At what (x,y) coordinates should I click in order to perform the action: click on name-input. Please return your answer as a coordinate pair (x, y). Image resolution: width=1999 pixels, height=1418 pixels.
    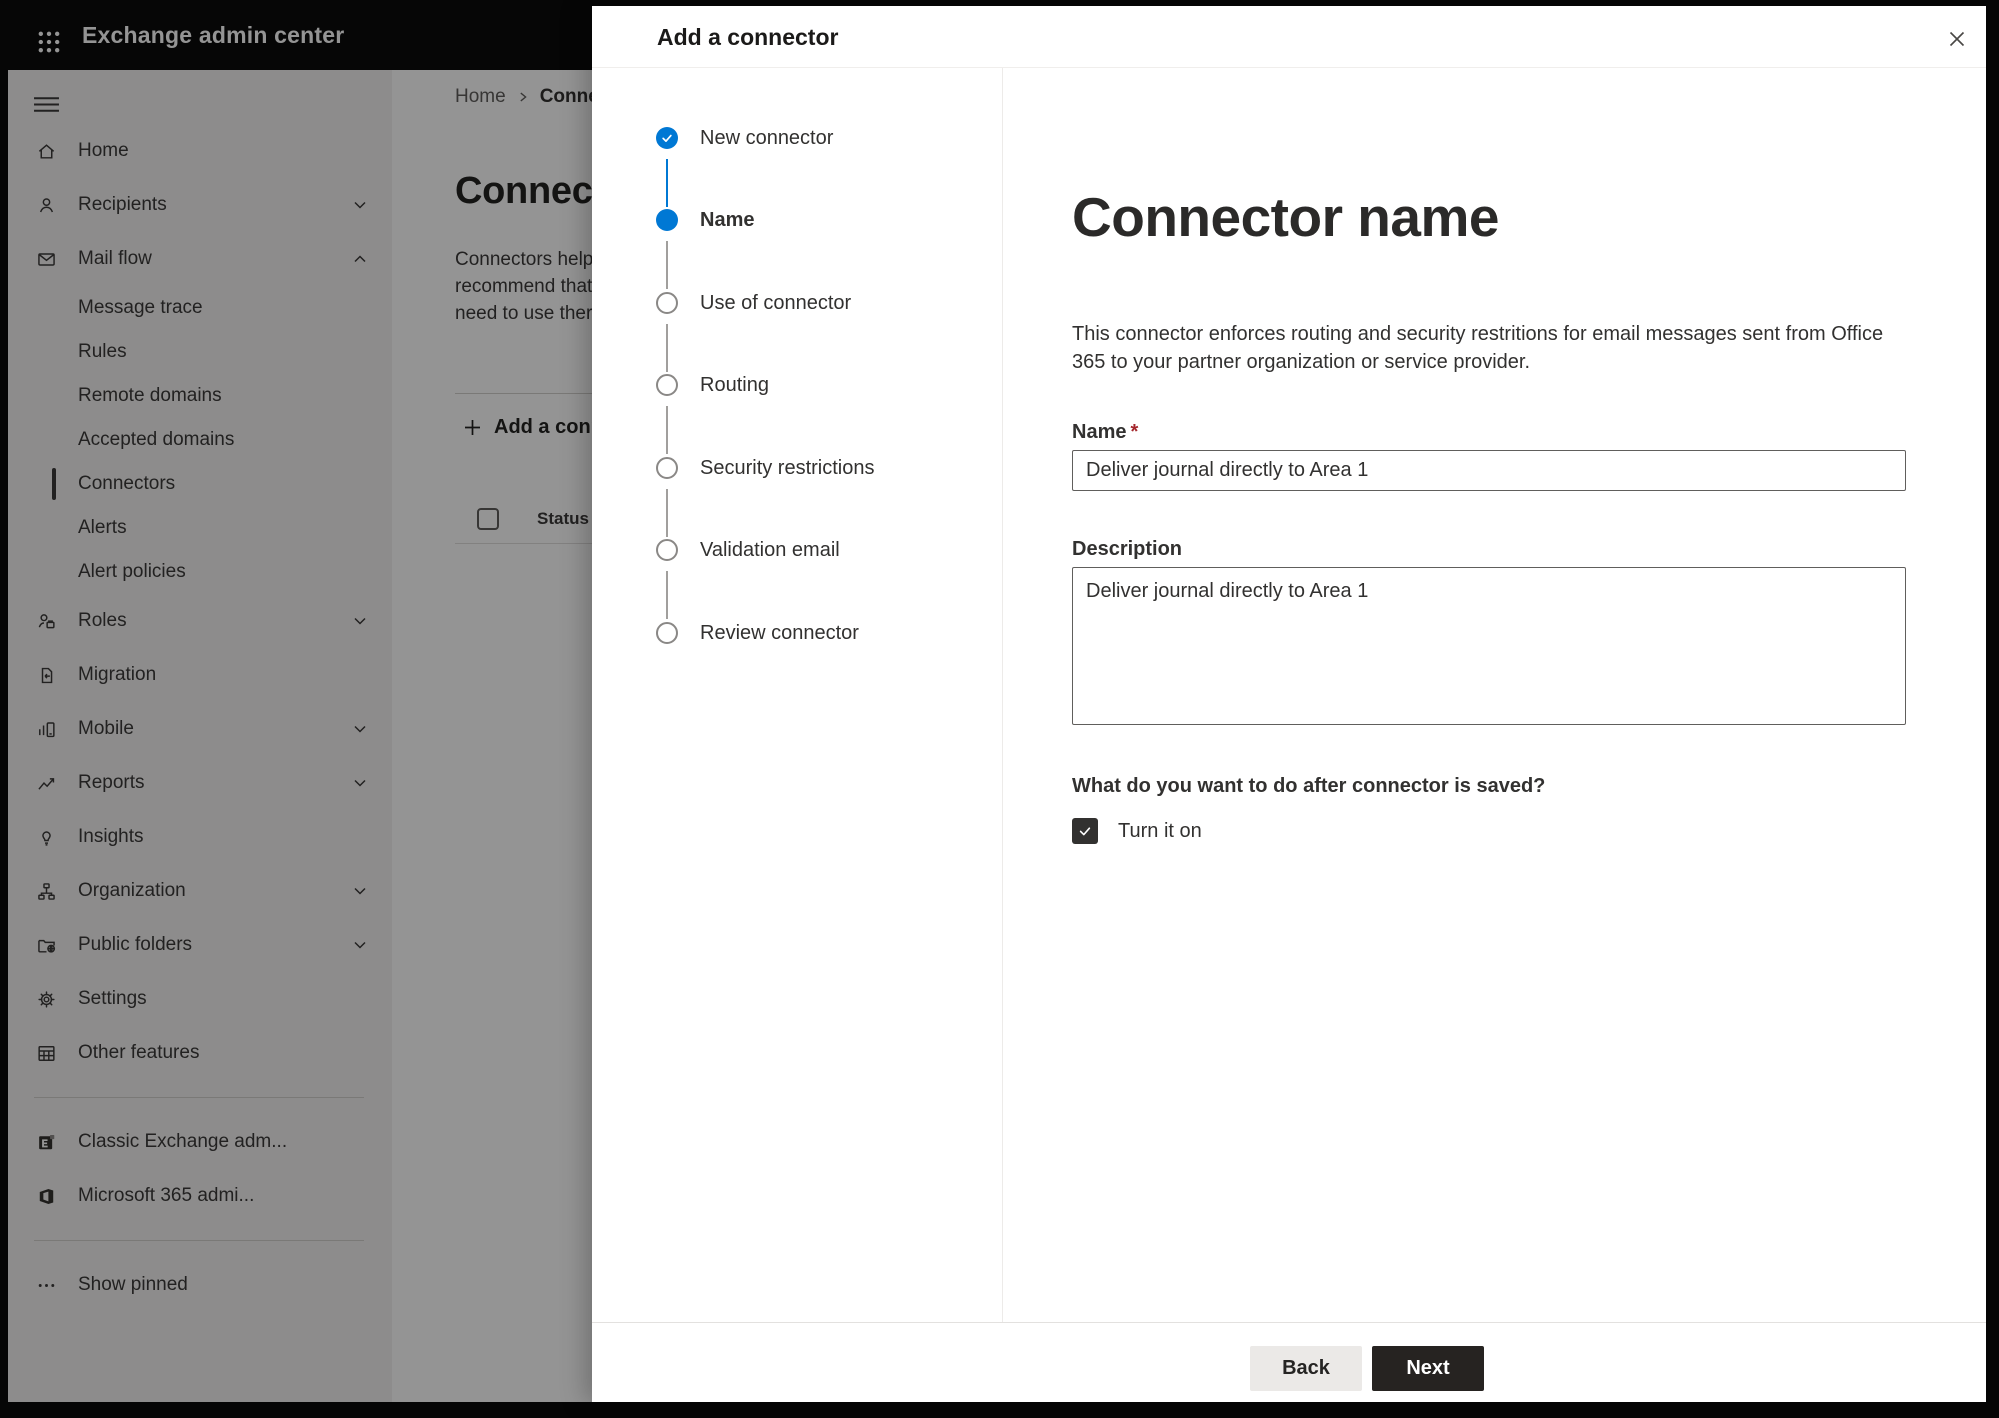
    Looking at the image, I should click on (1489, 470).